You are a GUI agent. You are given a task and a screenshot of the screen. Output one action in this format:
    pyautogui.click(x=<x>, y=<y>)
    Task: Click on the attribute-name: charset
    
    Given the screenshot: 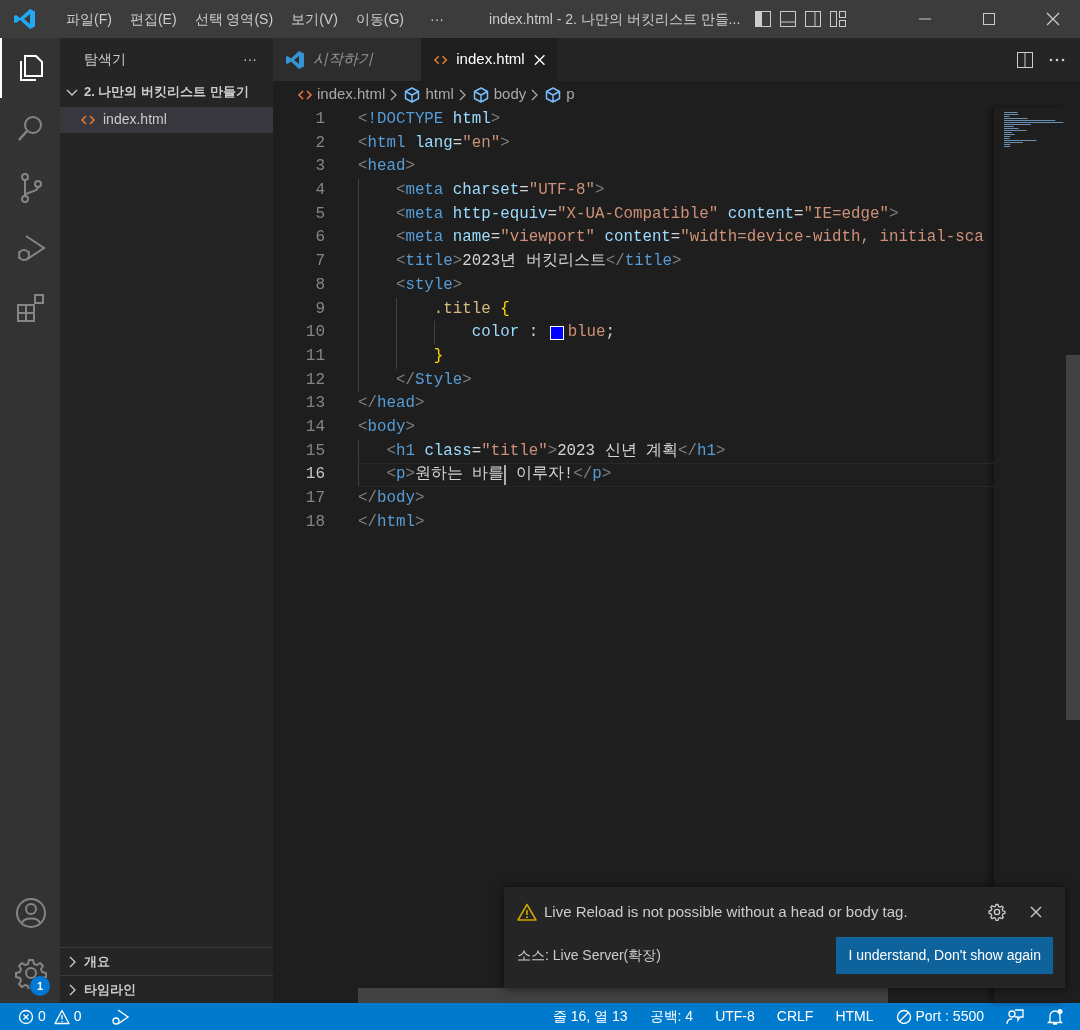 What is the action you would take?
    pyautogui.click(x=485, y=191)
    